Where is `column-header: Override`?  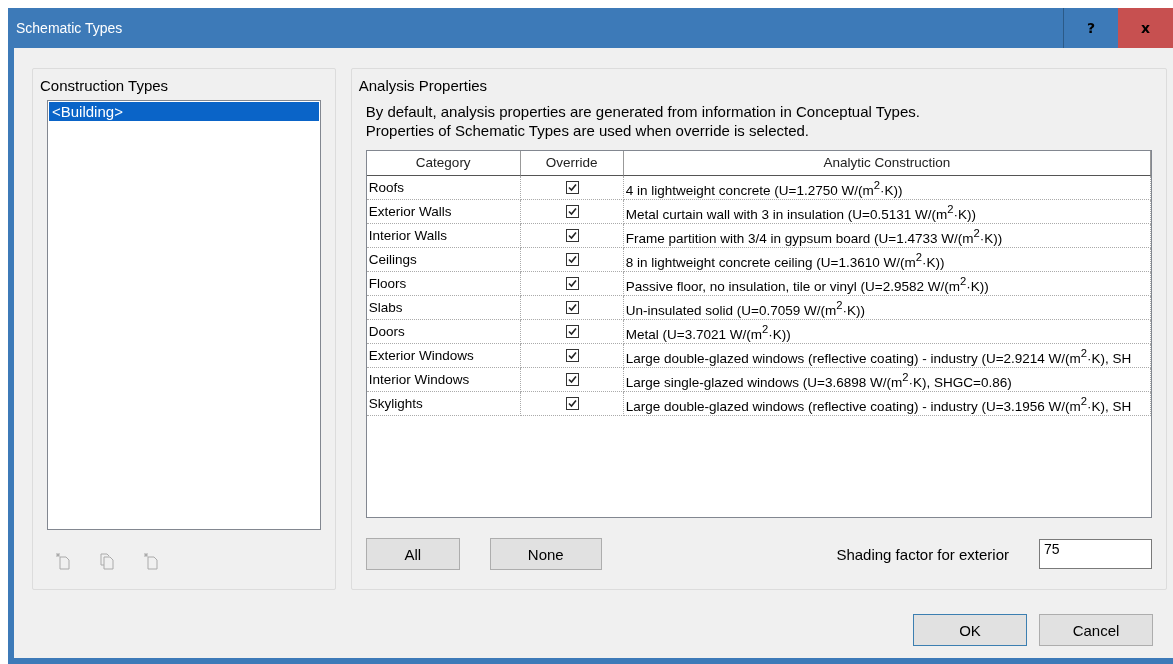
column-header: Override is located at coordinates (572, 163).